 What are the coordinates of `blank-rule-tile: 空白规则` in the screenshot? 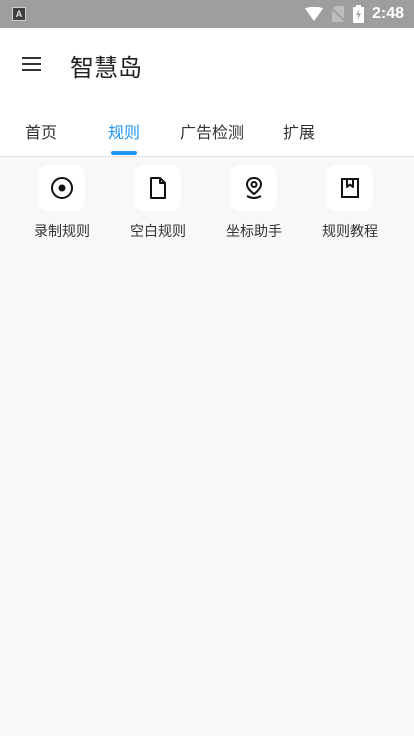 It's located at (158, 205).